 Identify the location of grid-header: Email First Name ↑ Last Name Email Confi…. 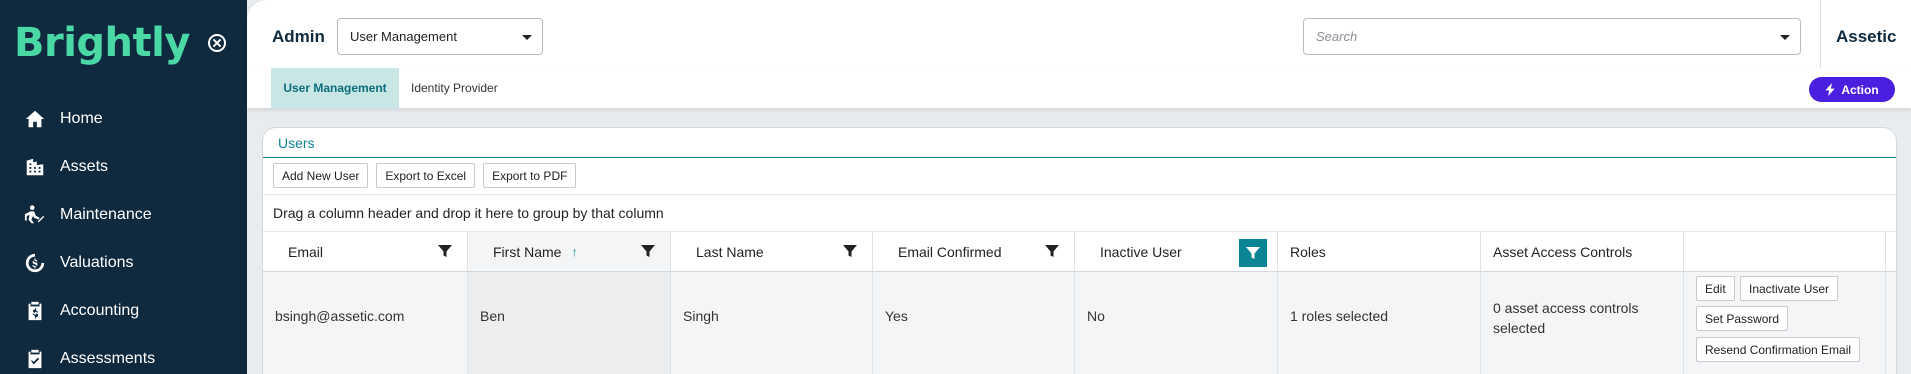
(1079, 252).